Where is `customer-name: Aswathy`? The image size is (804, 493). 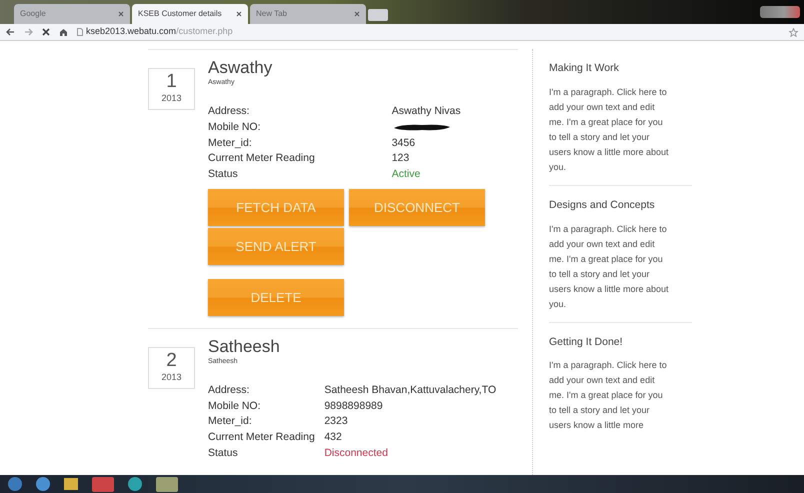 customer-name: Aswathy is located at coordinates (241, 68).